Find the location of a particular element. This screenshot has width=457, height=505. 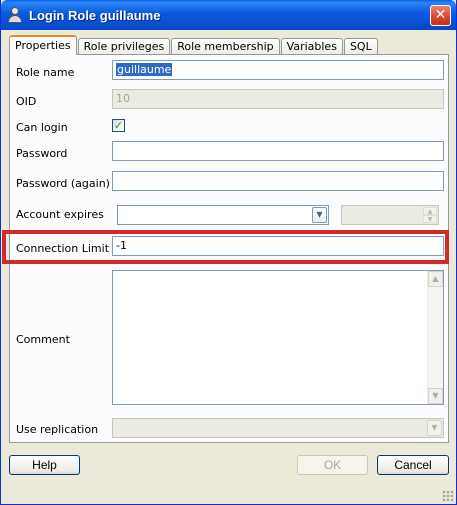

spinner-arrows: ▲ ▼ is located at coordinates (430, 215).